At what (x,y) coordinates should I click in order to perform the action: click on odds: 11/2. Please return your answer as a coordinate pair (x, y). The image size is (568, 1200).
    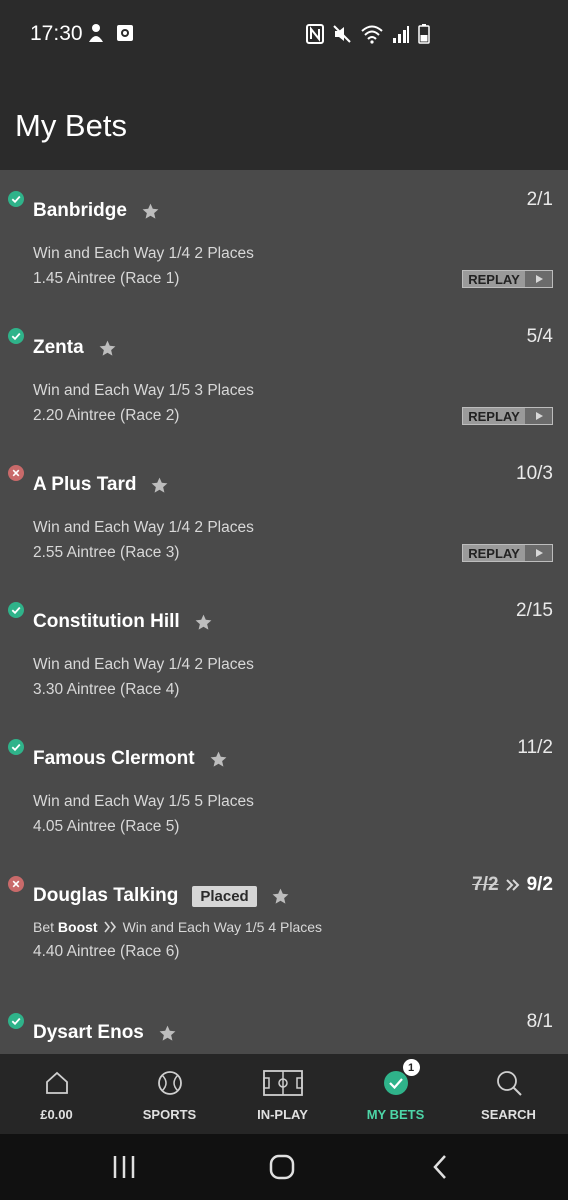
    Looking at the image, I should click on (535, 747).